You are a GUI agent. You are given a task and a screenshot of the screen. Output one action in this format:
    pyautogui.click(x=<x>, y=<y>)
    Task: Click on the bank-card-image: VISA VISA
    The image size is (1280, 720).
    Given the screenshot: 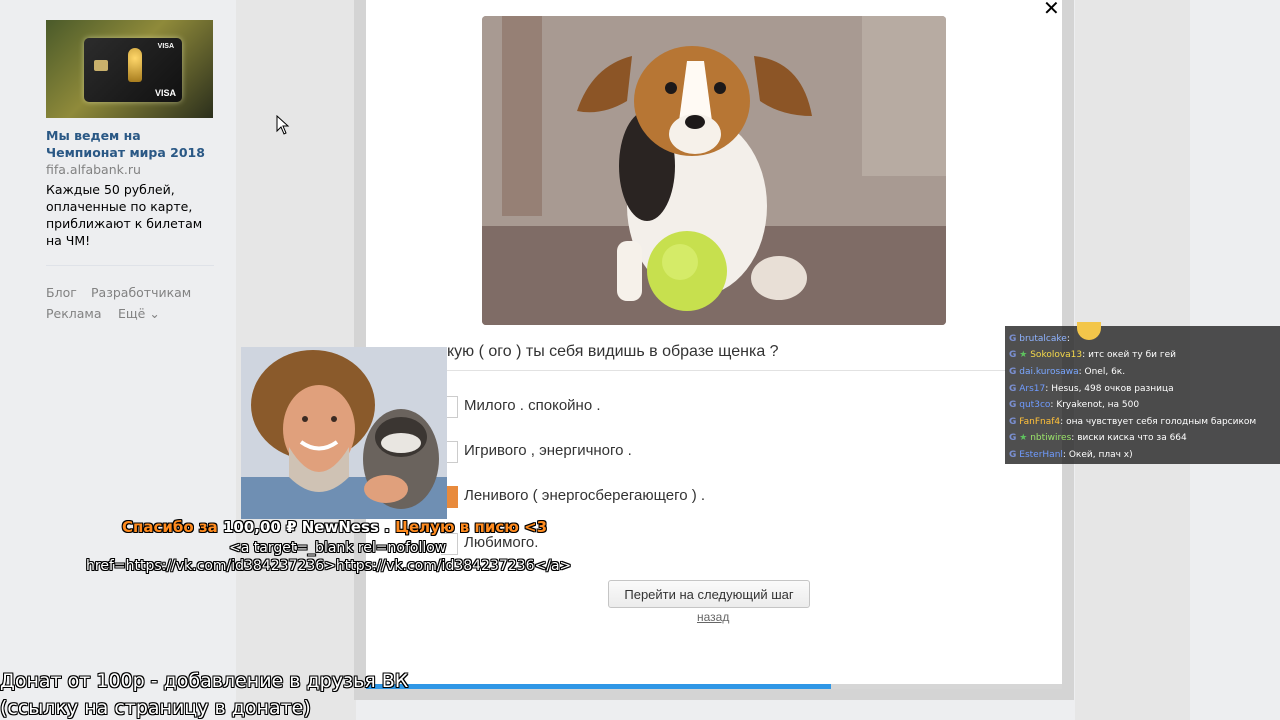 What is the action you would take?
    pyautogui.click(x=133, y=70)
    